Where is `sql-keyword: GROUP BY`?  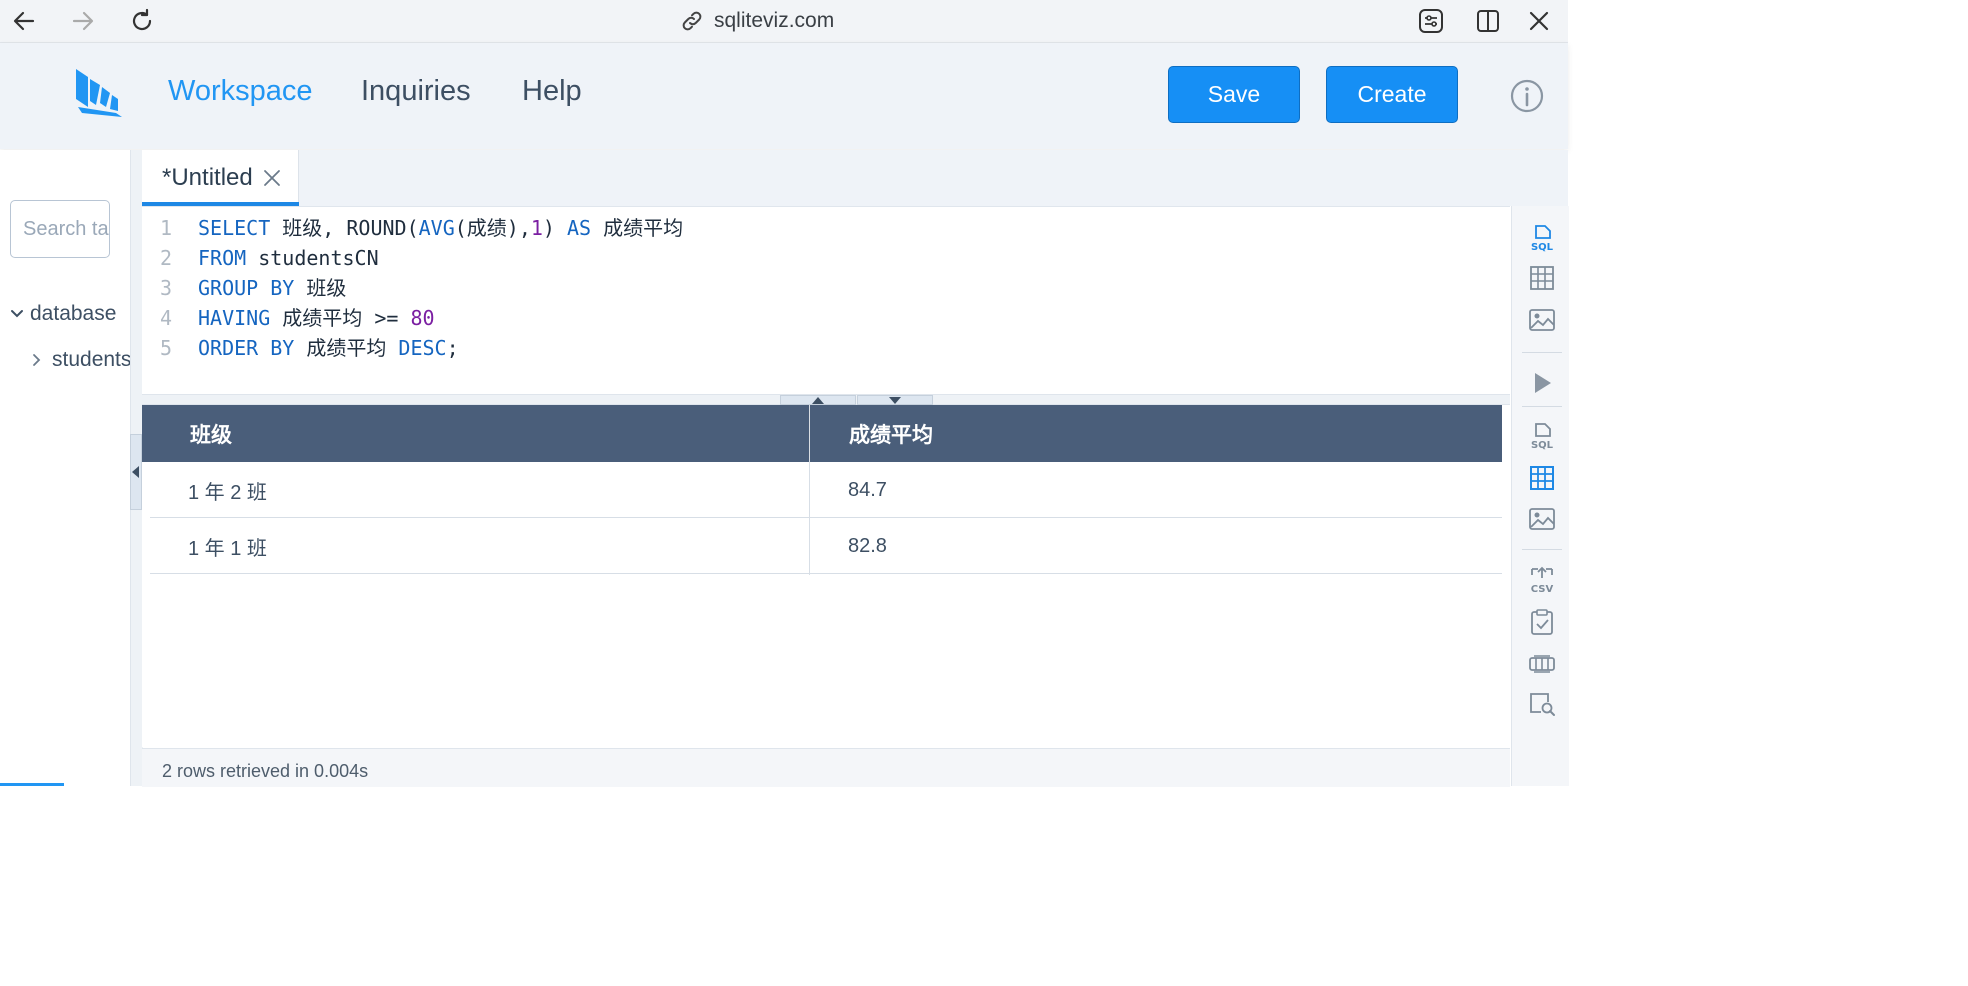 sql-keyword: GROUP BY is located at coordinates (246, 288).